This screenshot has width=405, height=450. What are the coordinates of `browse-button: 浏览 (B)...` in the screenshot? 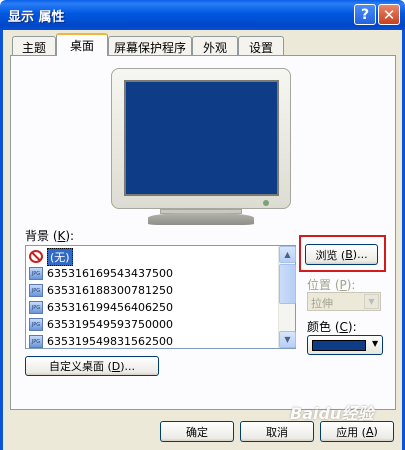 It's located at (341, 254).